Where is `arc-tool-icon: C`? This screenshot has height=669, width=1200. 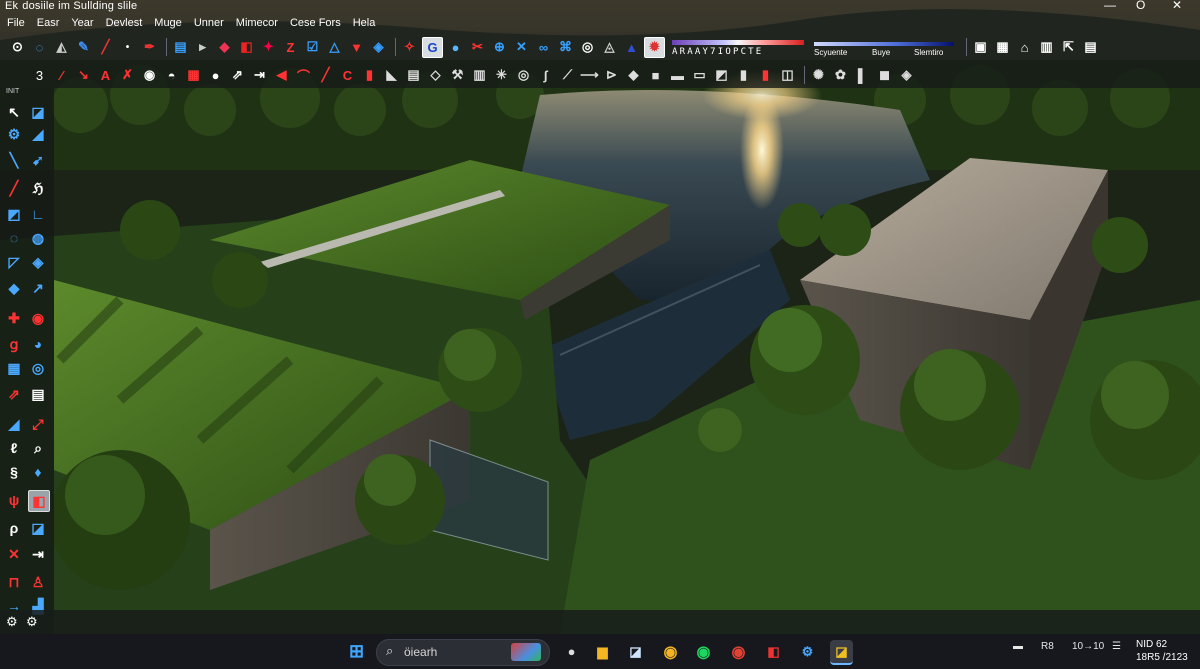 arc-tool-icon: C is located at coordinates (347, 75).